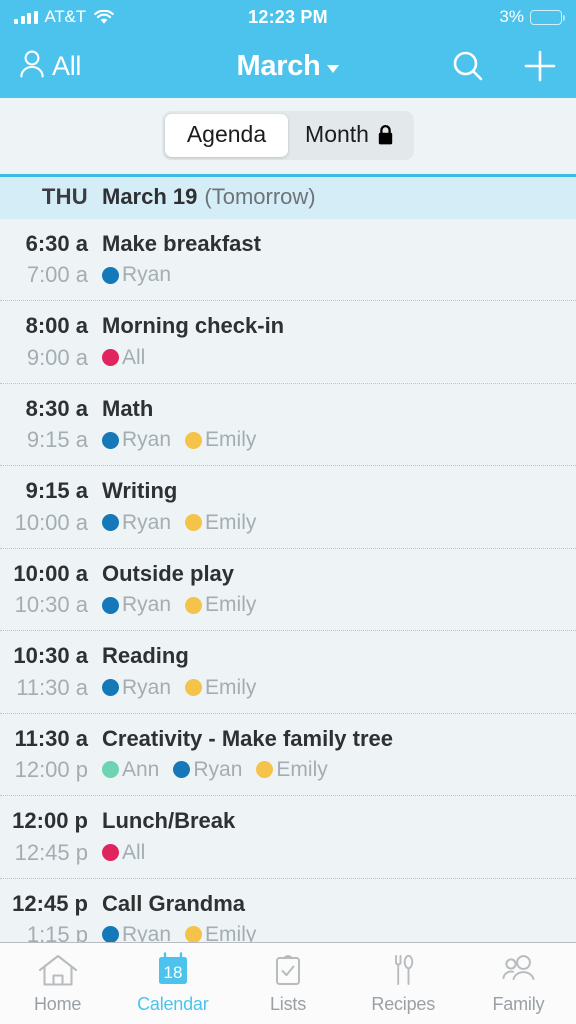 Image resolution: width=576 pixels, height=1024 pixels. I want to click on event-start-time: 8:00 a, so click(56, 326).